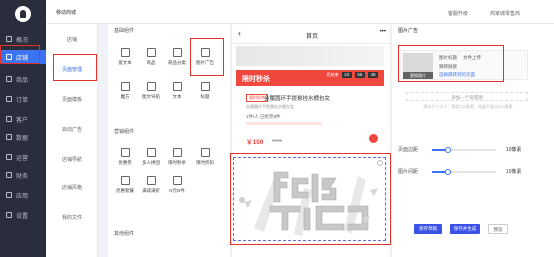 Image resolution: width=554 pixels, height=257 pixels. What do you see at coordinates (472, 58) in the screenshot?
I see `image-title-input: 文件上传` at bounding box center [472, 58].